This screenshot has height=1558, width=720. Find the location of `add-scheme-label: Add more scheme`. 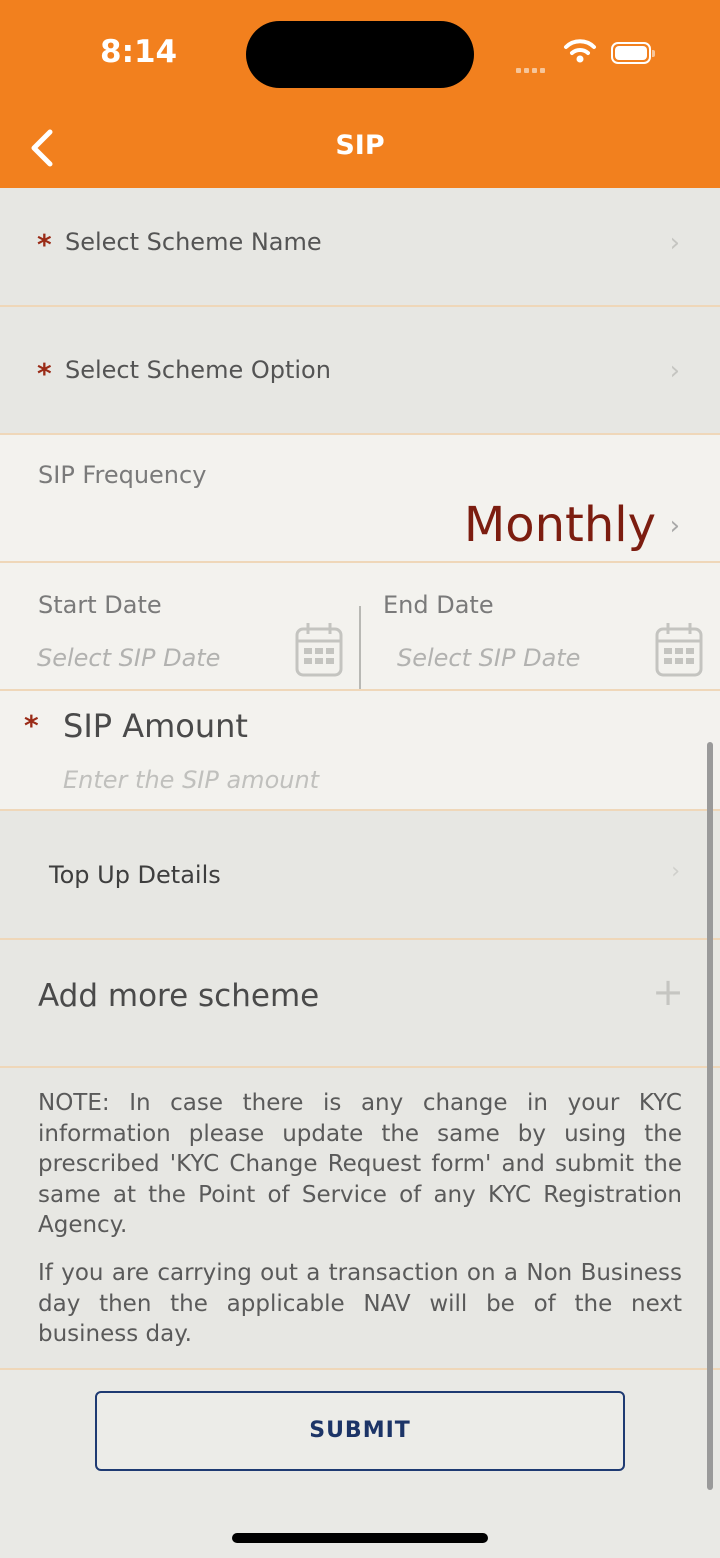

add-scheme-label: Add more scheme is located at coordinates (179, 996).